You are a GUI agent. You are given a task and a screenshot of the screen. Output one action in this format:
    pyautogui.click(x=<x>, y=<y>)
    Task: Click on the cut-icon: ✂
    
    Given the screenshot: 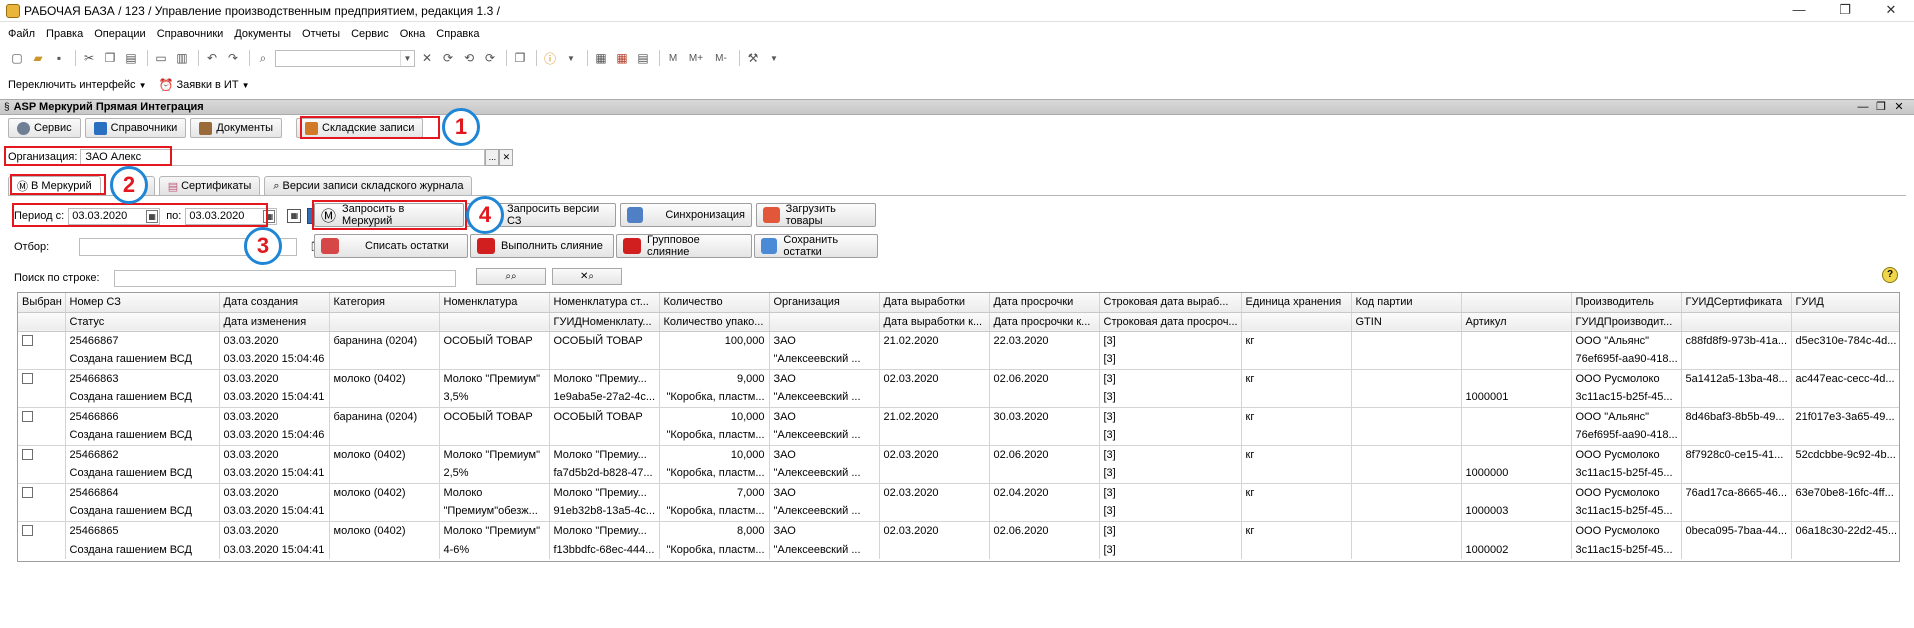 What is the action you would take?
    pyautogui.click(x=89, y=58)
    